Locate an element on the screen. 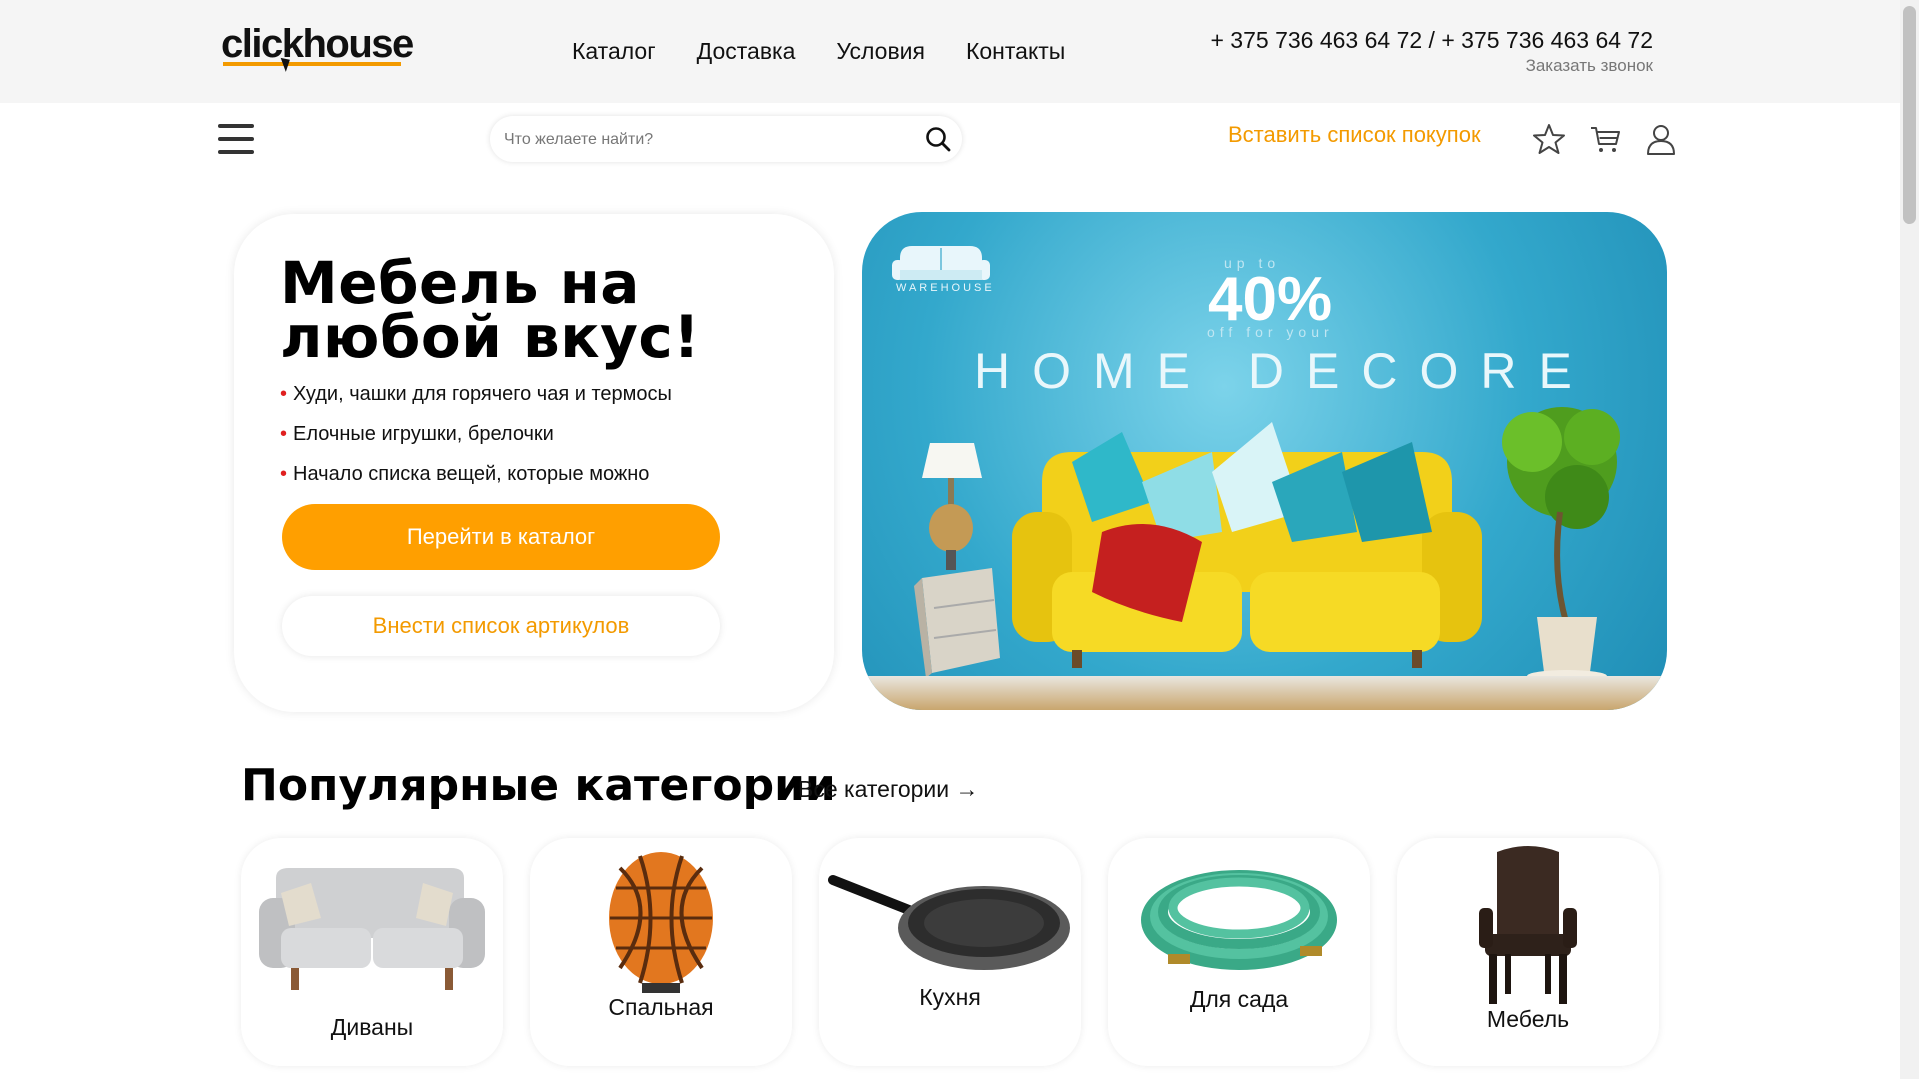 The height and width of the screenshot is (1079, 1919). star-icon is located at coordinates (1549, 139).